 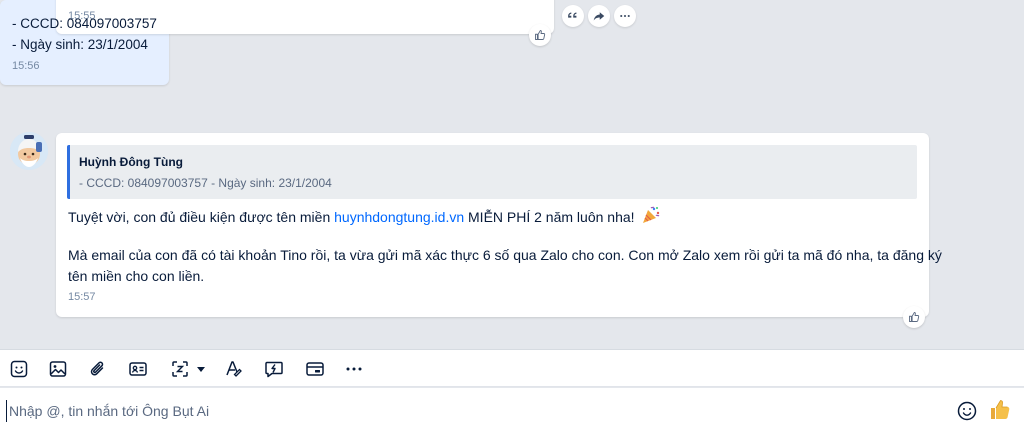 I want to click on card-icon, so click(x=315, y=369).